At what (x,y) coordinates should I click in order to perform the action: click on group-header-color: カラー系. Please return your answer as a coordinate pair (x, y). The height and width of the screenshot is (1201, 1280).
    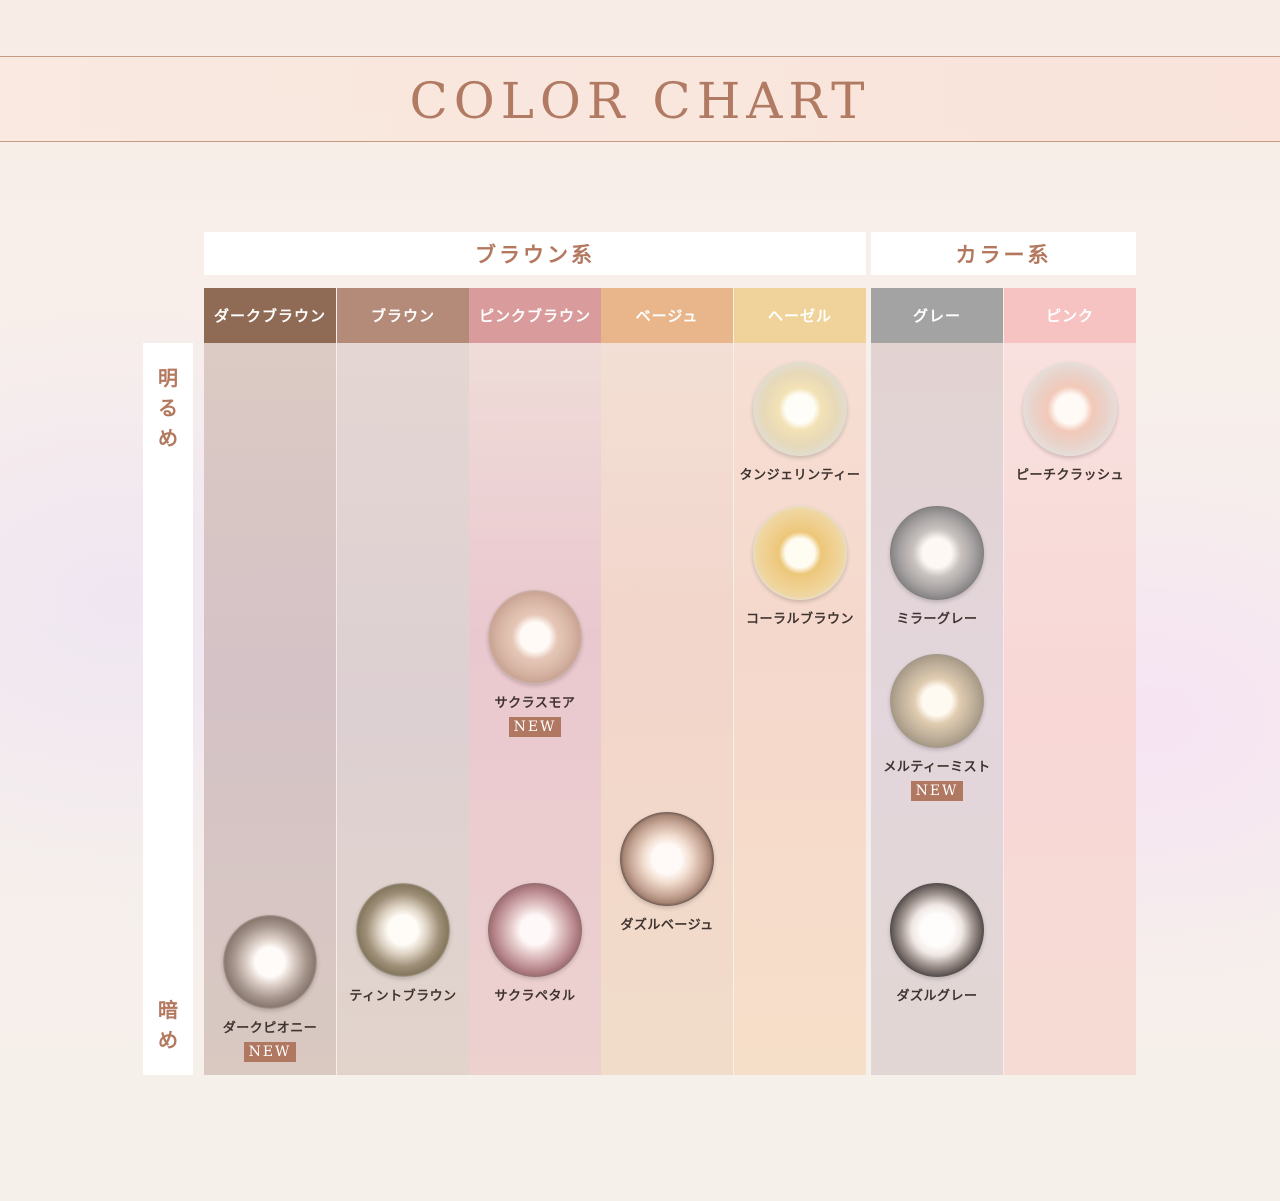
    Looking at the image, I should click on (1003, 253).